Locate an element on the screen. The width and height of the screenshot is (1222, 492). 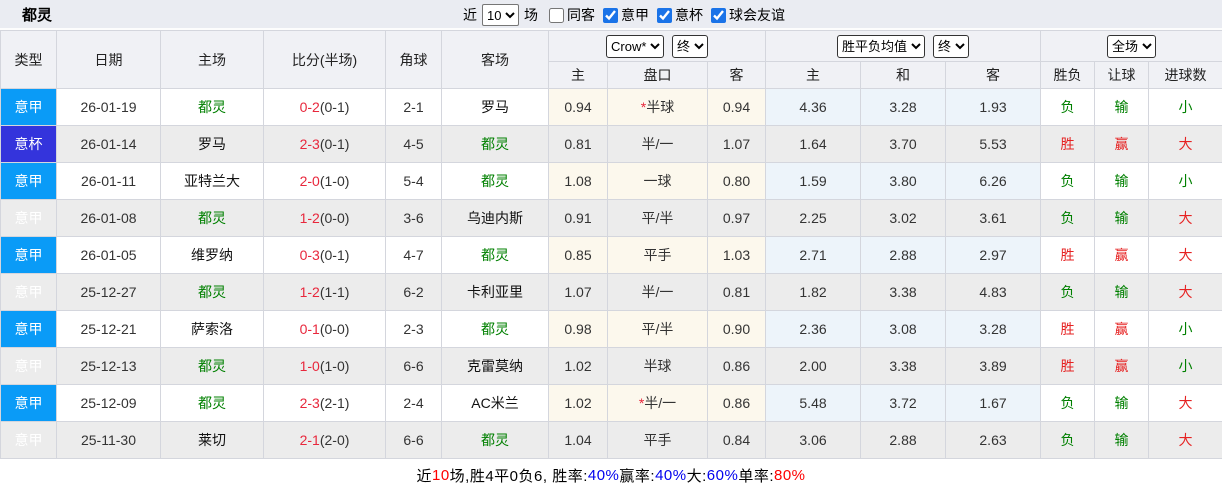
odds-away-cell: 1.03 is located at coordinates (736, 255).